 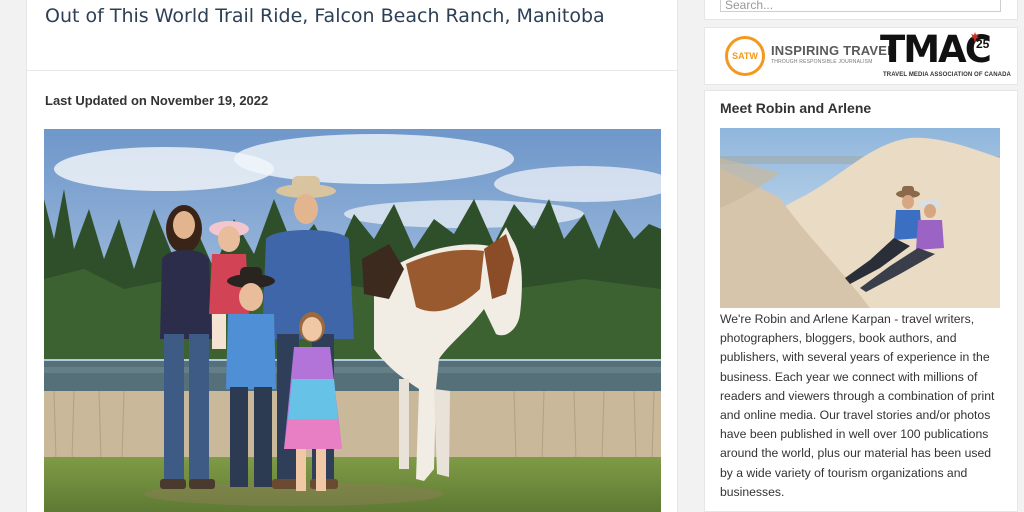 I want to click on couple-on-sand-dune-photo, so click(x=860, y=218).